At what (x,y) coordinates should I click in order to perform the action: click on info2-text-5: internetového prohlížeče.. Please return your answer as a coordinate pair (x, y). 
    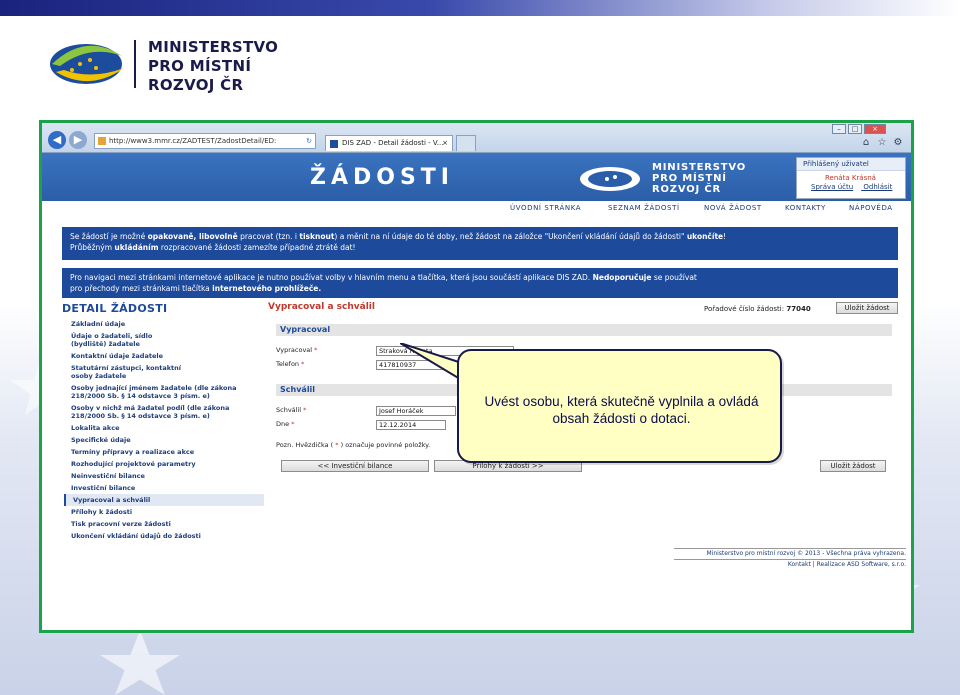
    Looking at the image, I should click on (267, 288).